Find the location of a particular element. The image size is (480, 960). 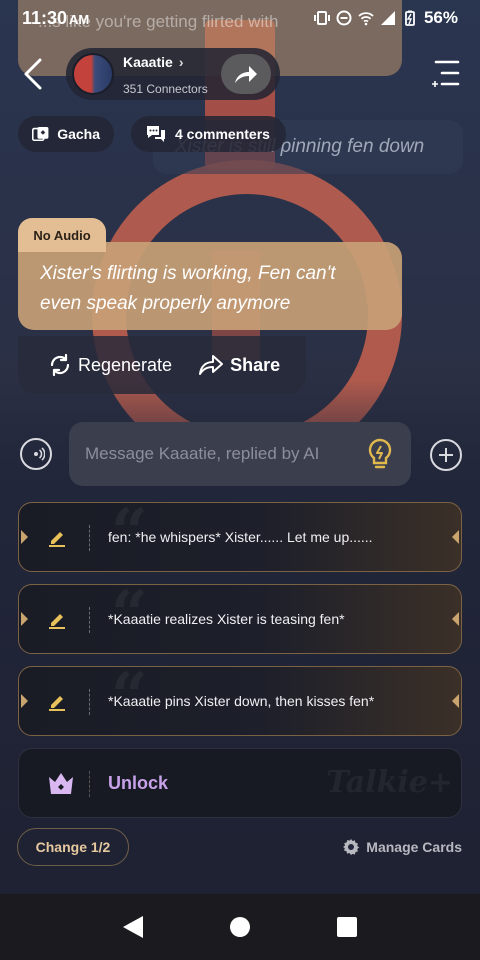

message-actions: Regenerate Share is located at coordinates (162, 365).